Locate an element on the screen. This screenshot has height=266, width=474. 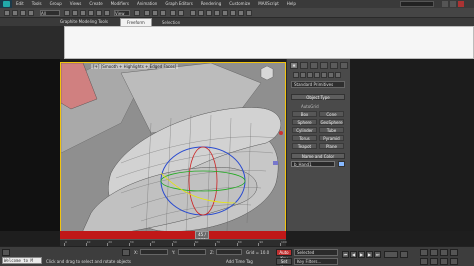
motion-tab-icon is located at coordinates (324, 65).